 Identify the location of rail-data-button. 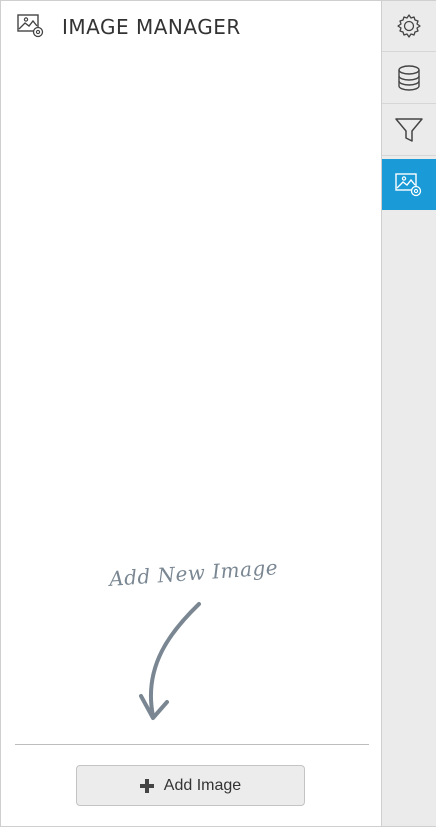
(409, 78).